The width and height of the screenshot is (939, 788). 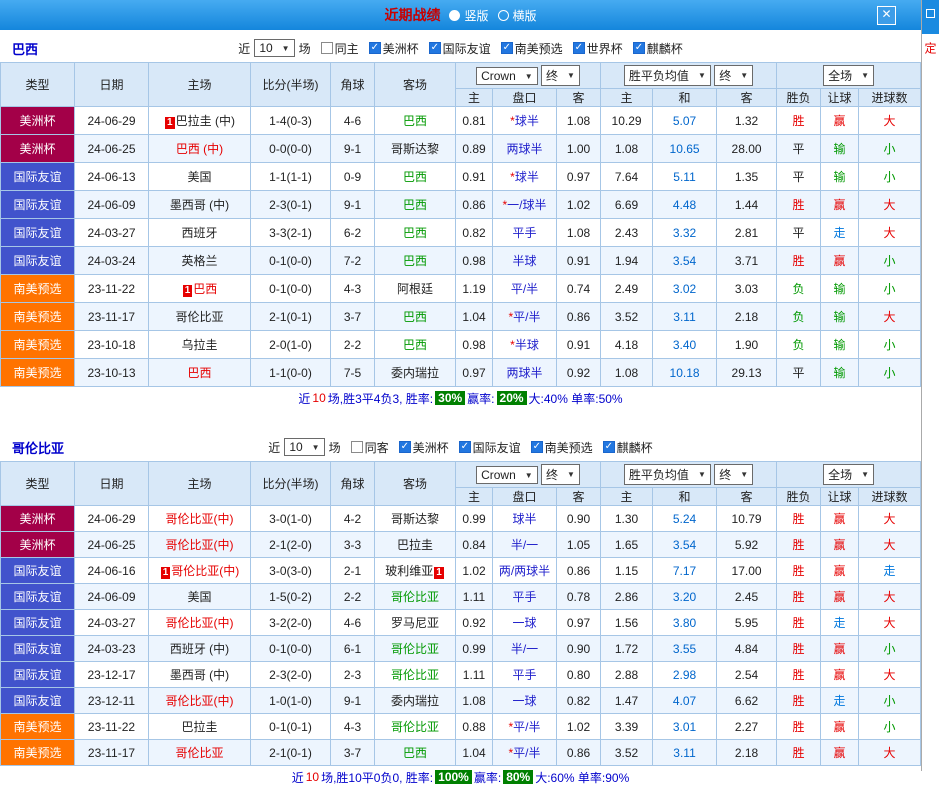 What do you see at coordinates (886, 15) in the screenshot?
I see `close-icon: ✕` at bounding box center [886, 15].